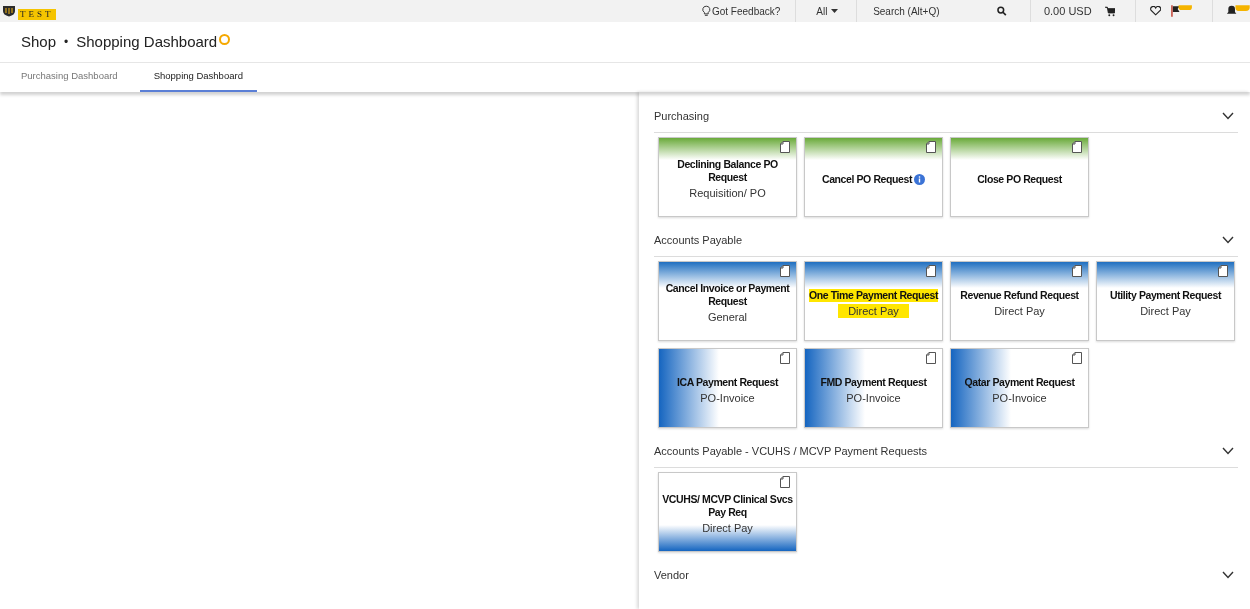 Image resolution: width=1250 pixels, height=609 pixels. What do you see at coordinates (727, 382) in the screenshot?
I see `tile-title: ICA Payment Request` at bounding box center [727, 382].